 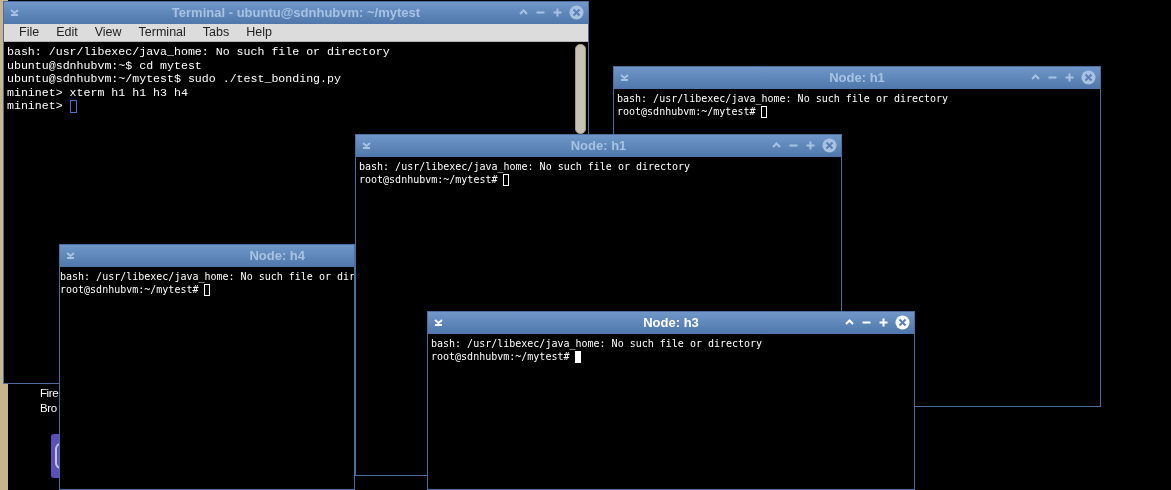 I want to click on title-bar: Node: h3, so click(x=671, y=323).